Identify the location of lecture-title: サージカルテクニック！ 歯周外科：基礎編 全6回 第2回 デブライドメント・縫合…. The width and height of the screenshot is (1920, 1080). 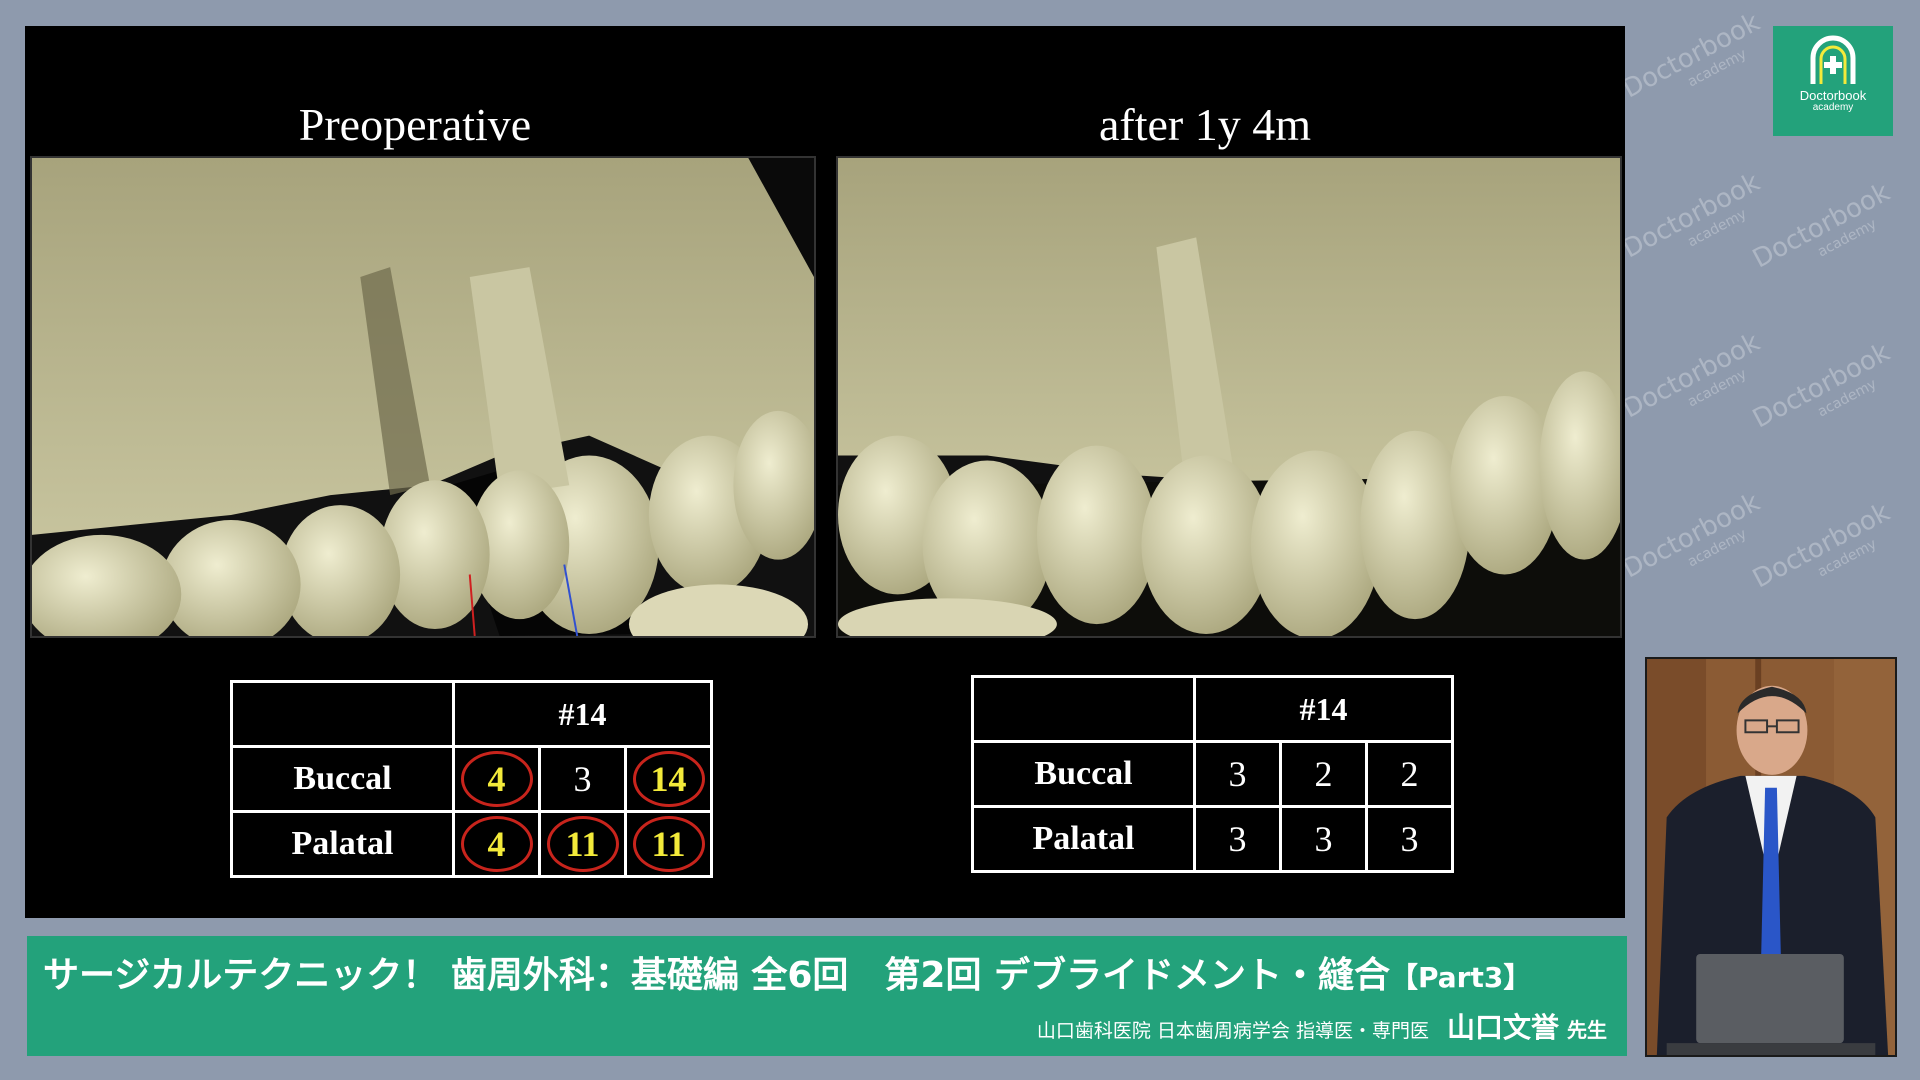
(787, 972).